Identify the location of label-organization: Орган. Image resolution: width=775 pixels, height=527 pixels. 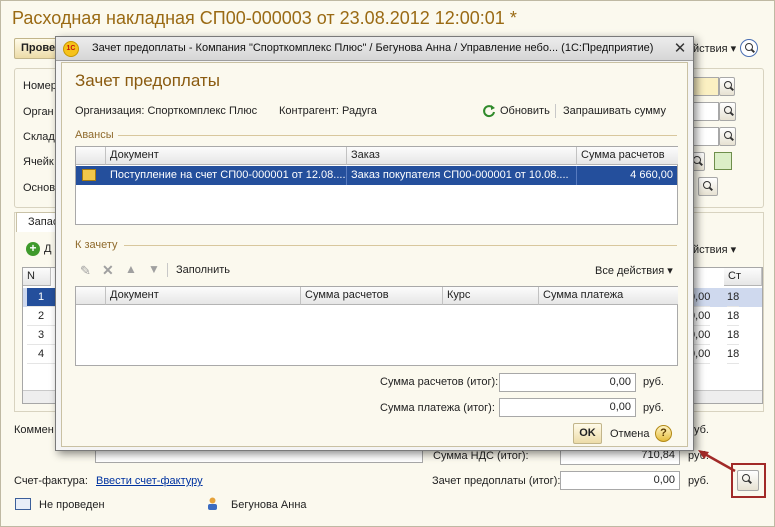
(38, 112).